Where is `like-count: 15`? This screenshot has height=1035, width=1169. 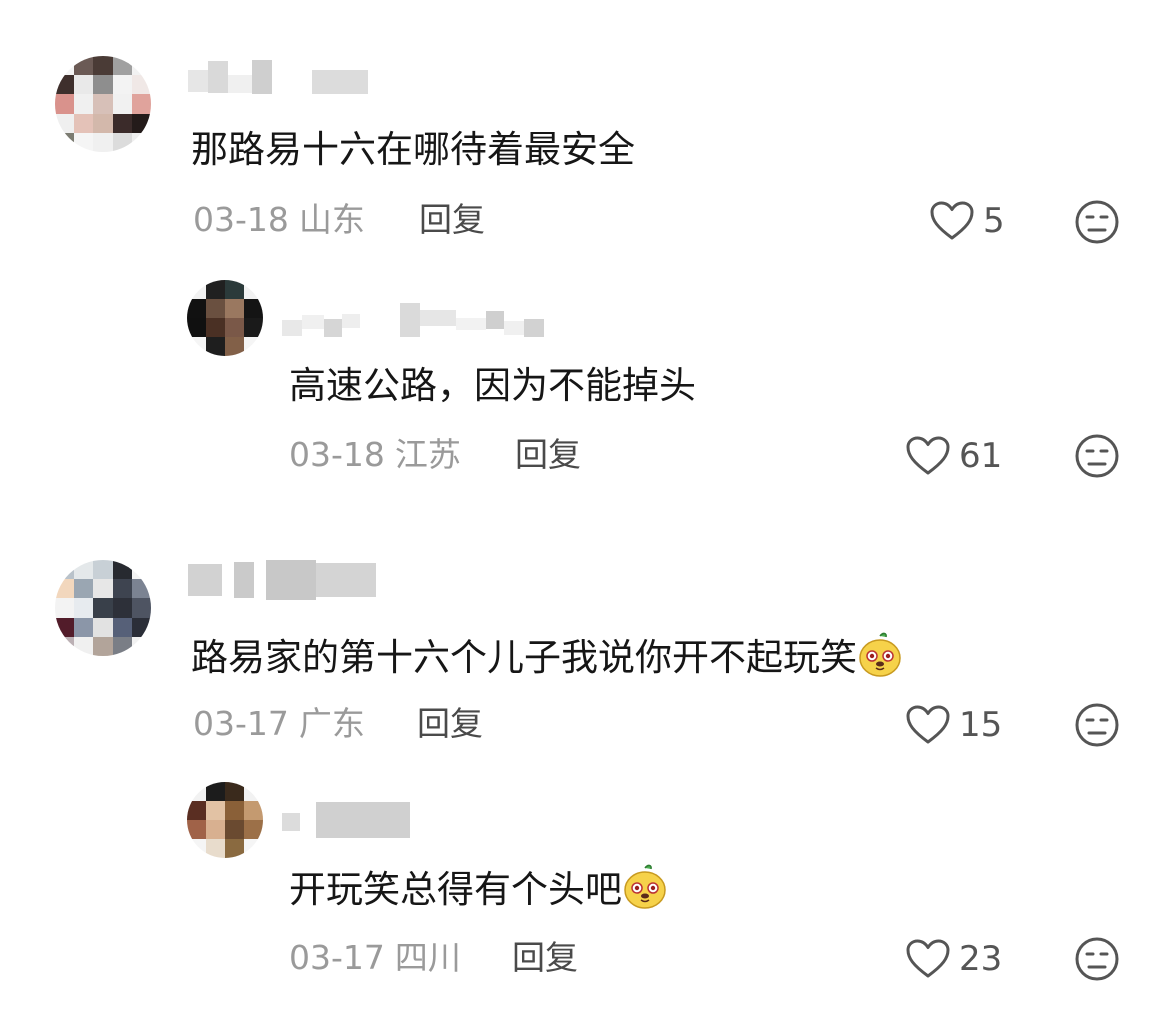
like-count: 15 is located at coordinates (981, 725).